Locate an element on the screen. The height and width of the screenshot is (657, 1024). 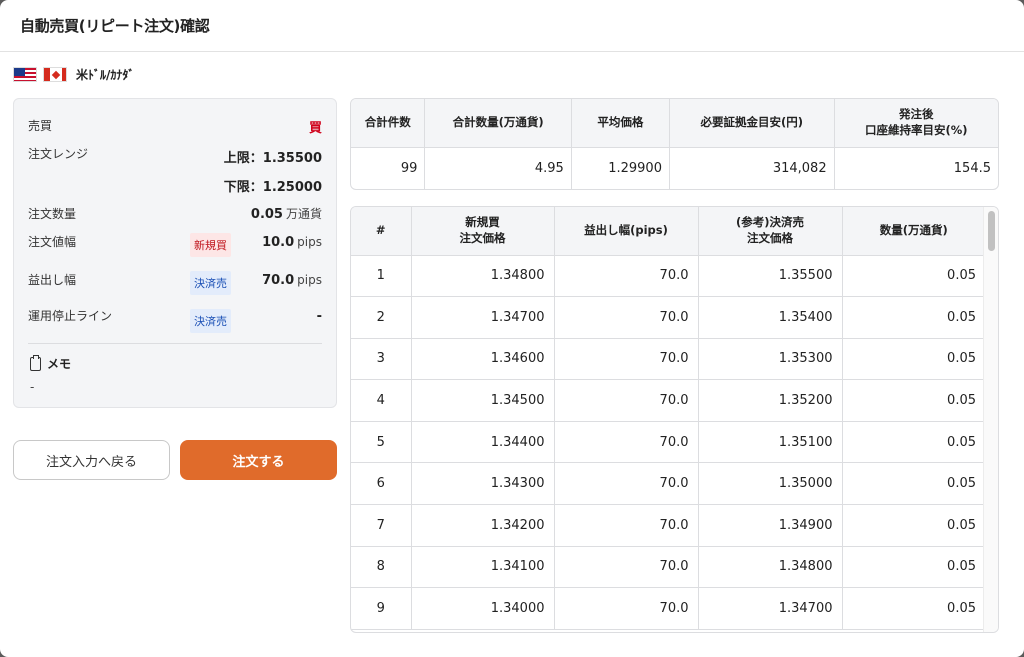
close-sell-price: 1.35500 is located at coordinates (770, 276).